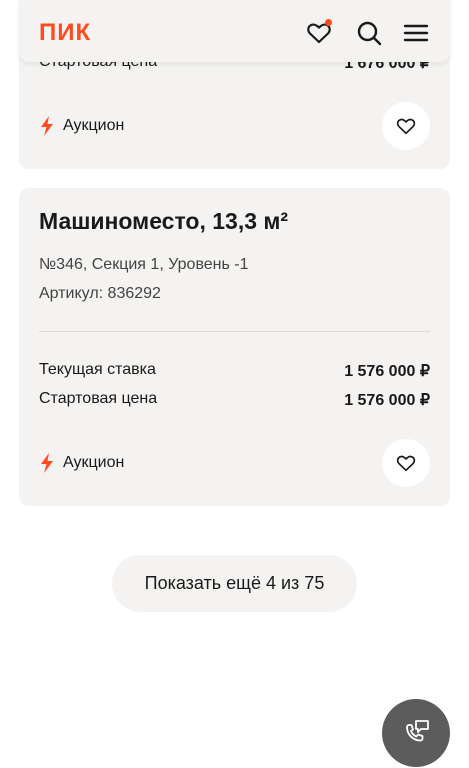 The height and width of the screenshot is (768, 469). Describe the element at coordinates (65, 33) in the screenshot. I see `pik-logo: ПИК` at that location.